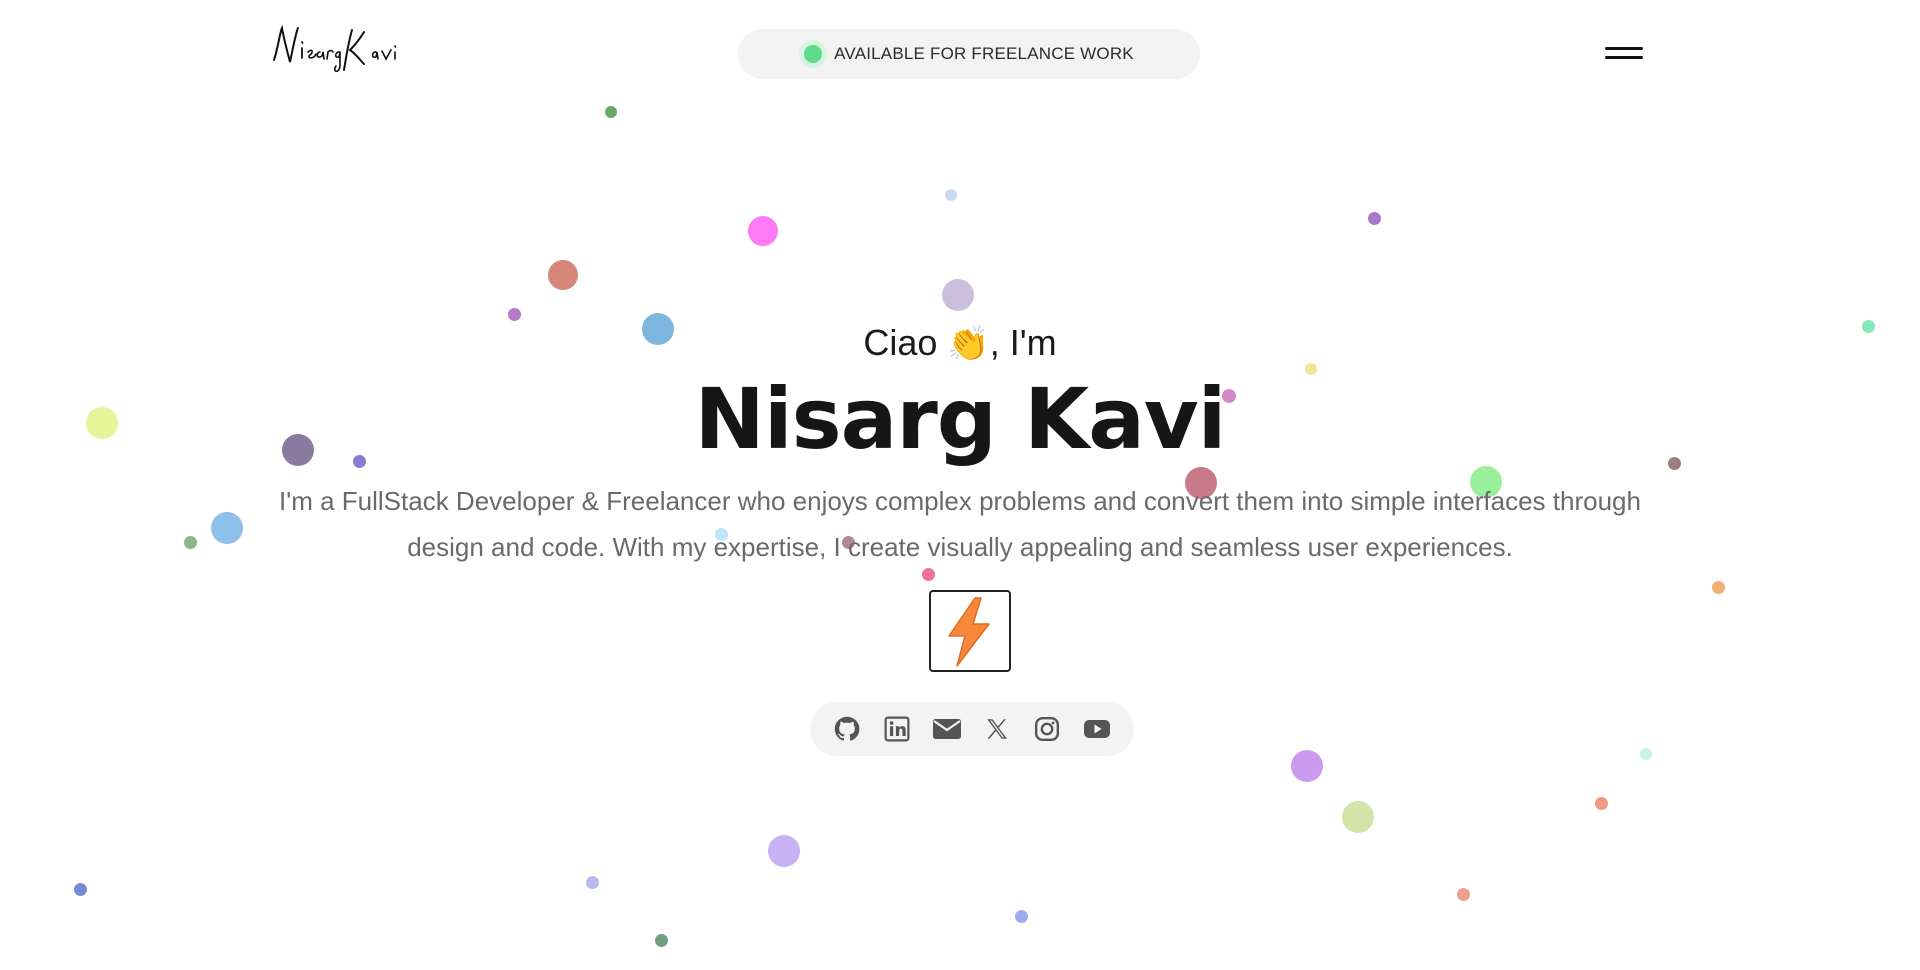 The height and width of the screenshot is (970, 1920). What do you see at coordinates (1624, 57) in the screenshot?
I see `hamburger-menu-icon-line-bottom` at bounding box center [1624, 57].